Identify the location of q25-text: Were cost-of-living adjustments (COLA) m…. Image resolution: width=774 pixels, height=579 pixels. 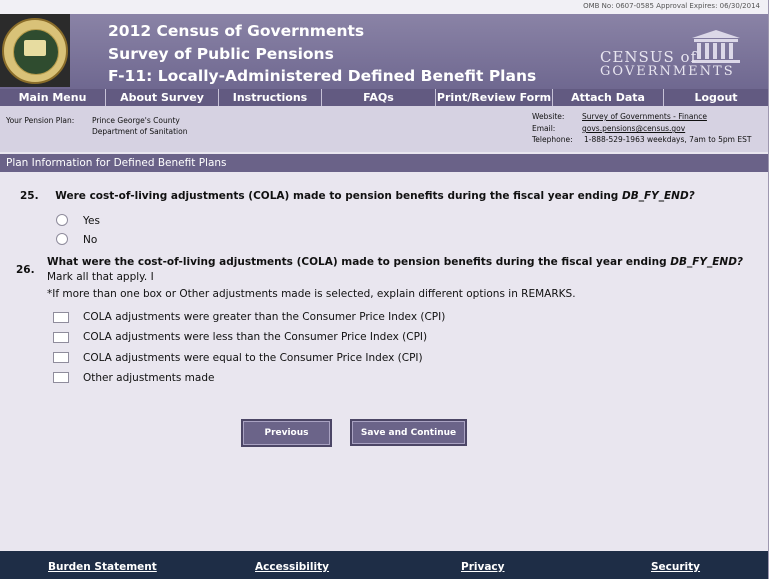
(338, 196).